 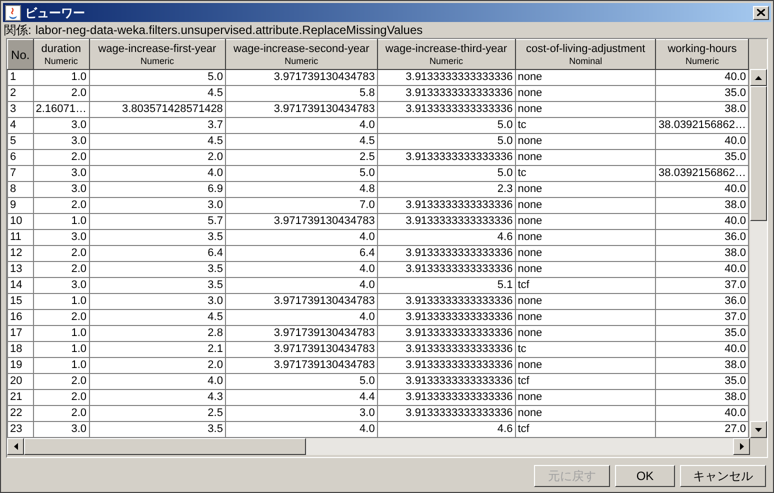 What do you see at coordinates (55, 13) in the screenshot?
I see `window-title: ビューワー` at bounding box center [55, 13].